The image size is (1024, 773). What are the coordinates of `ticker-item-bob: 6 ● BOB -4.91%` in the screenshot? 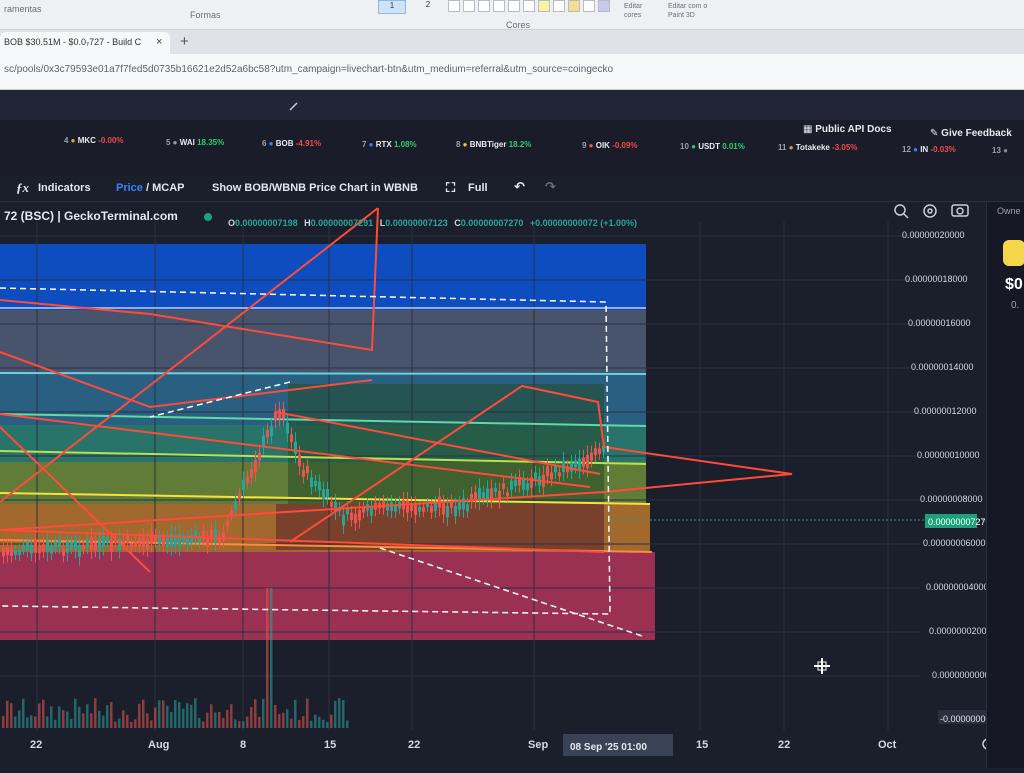 It's located at (291, 143).